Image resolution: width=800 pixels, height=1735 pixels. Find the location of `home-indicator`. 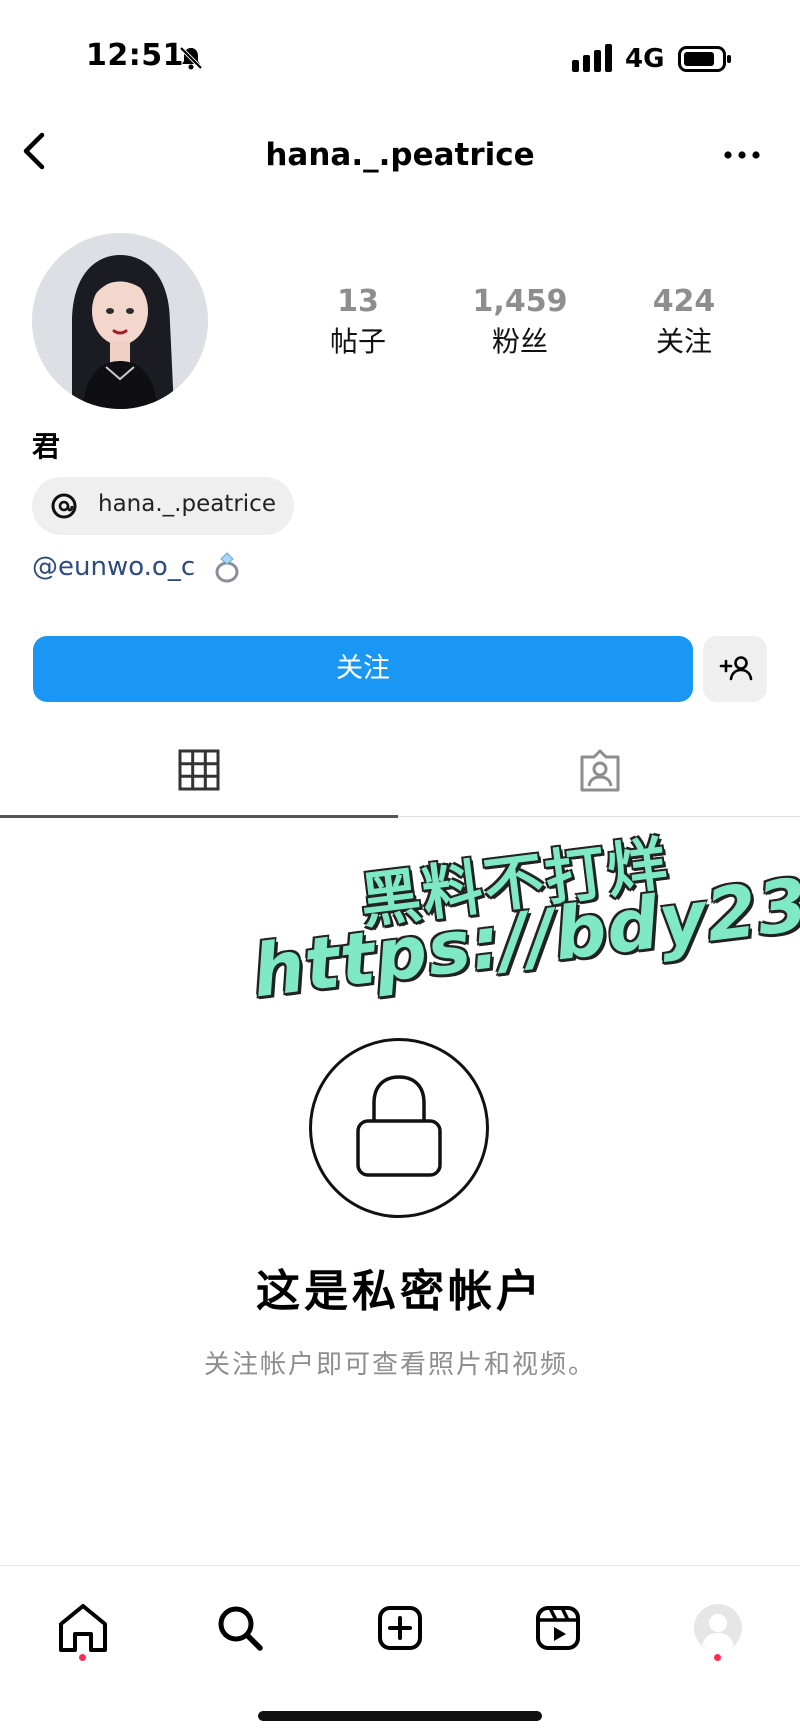

home-indicator is located at coordinates (400, 1716).